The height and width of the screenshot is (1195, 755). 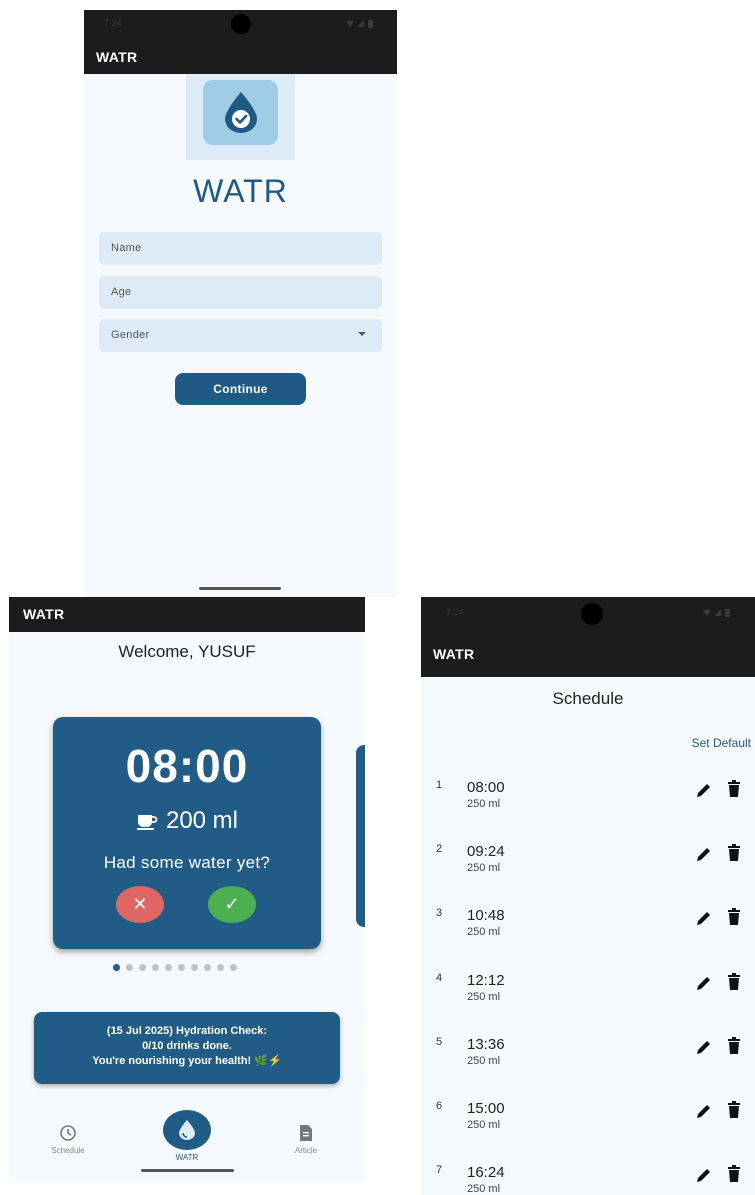 I want to click on clock-icon, so click(x=68, y=1133).